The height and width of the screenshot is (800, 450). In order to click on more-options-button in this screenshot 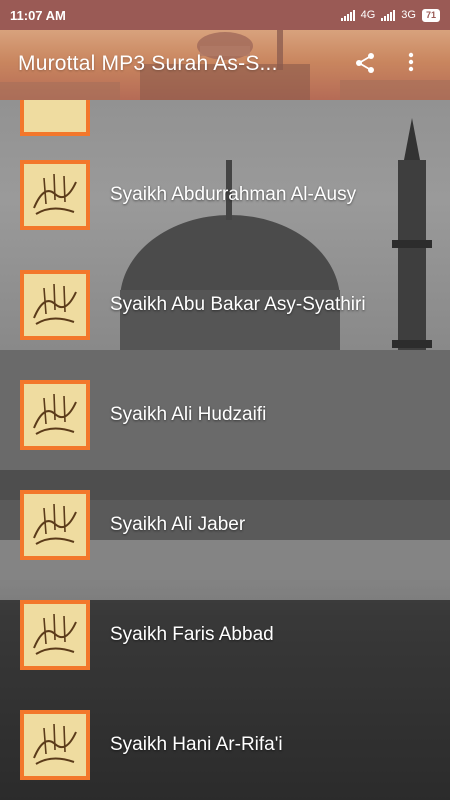, I will do `click(423, 67)`.